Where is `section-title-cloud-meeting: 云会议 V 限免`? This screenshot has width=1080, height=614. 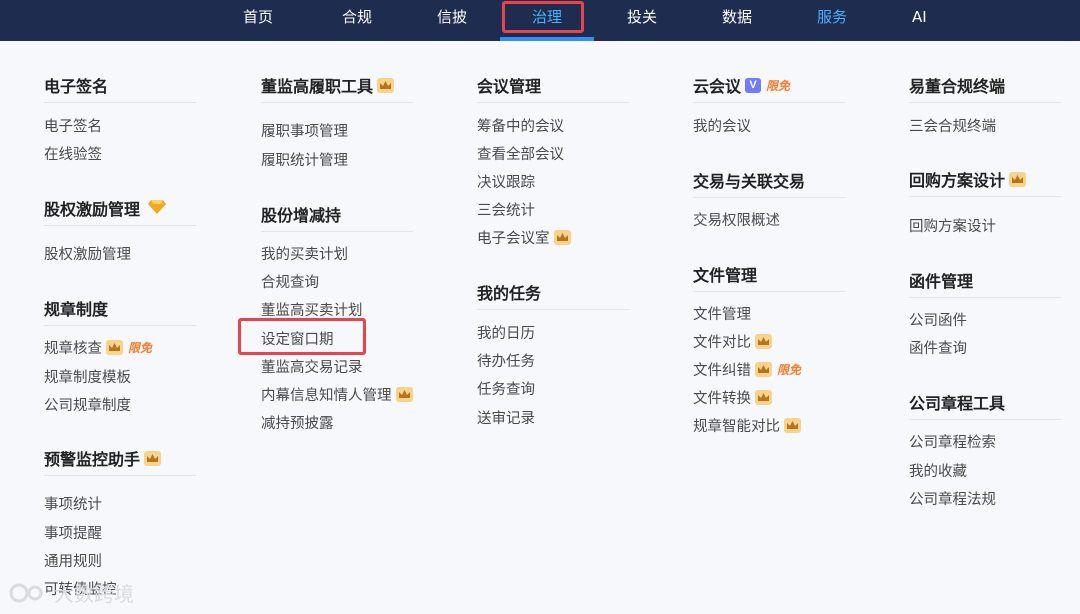 section-title-cloud-meeting: 云会议 V 限免 is located at coordinates (741, 85).